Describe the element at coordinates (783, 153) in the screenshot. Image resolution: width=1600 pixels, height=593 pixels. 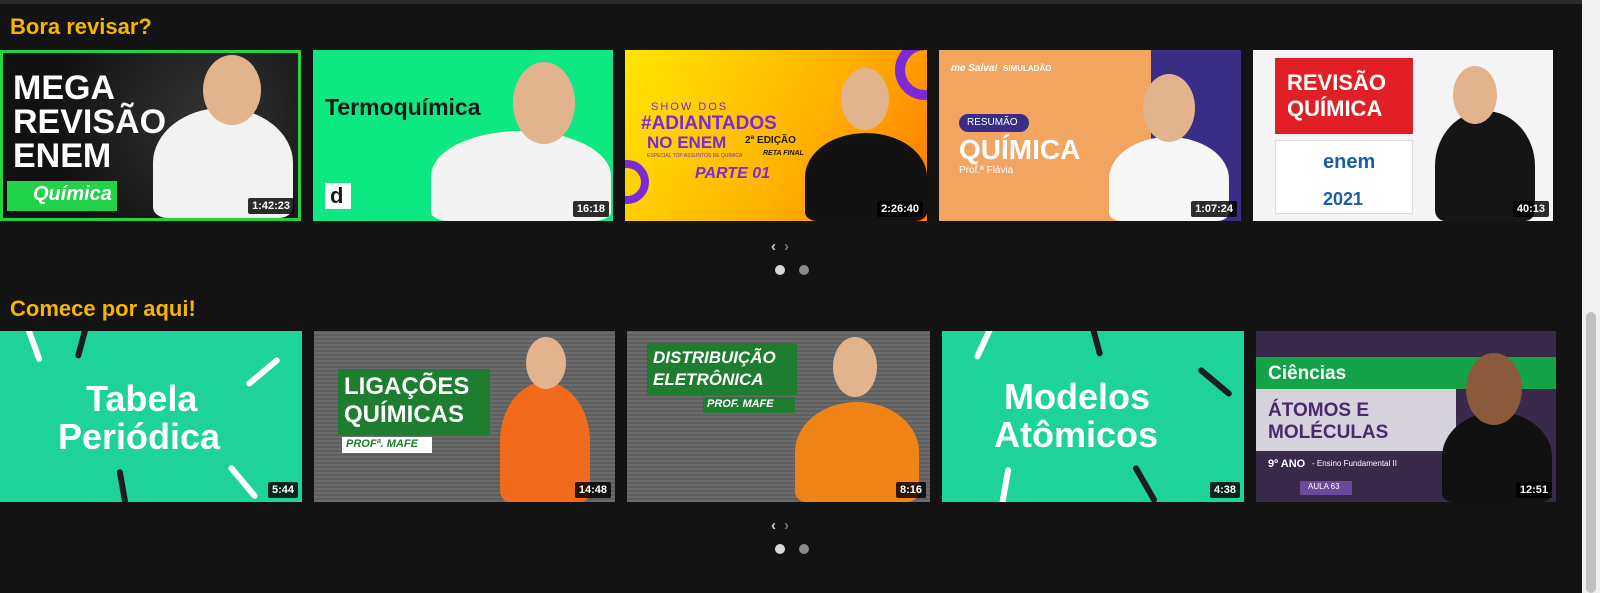
I see `thumb-final: RETA FINAL` at that location.